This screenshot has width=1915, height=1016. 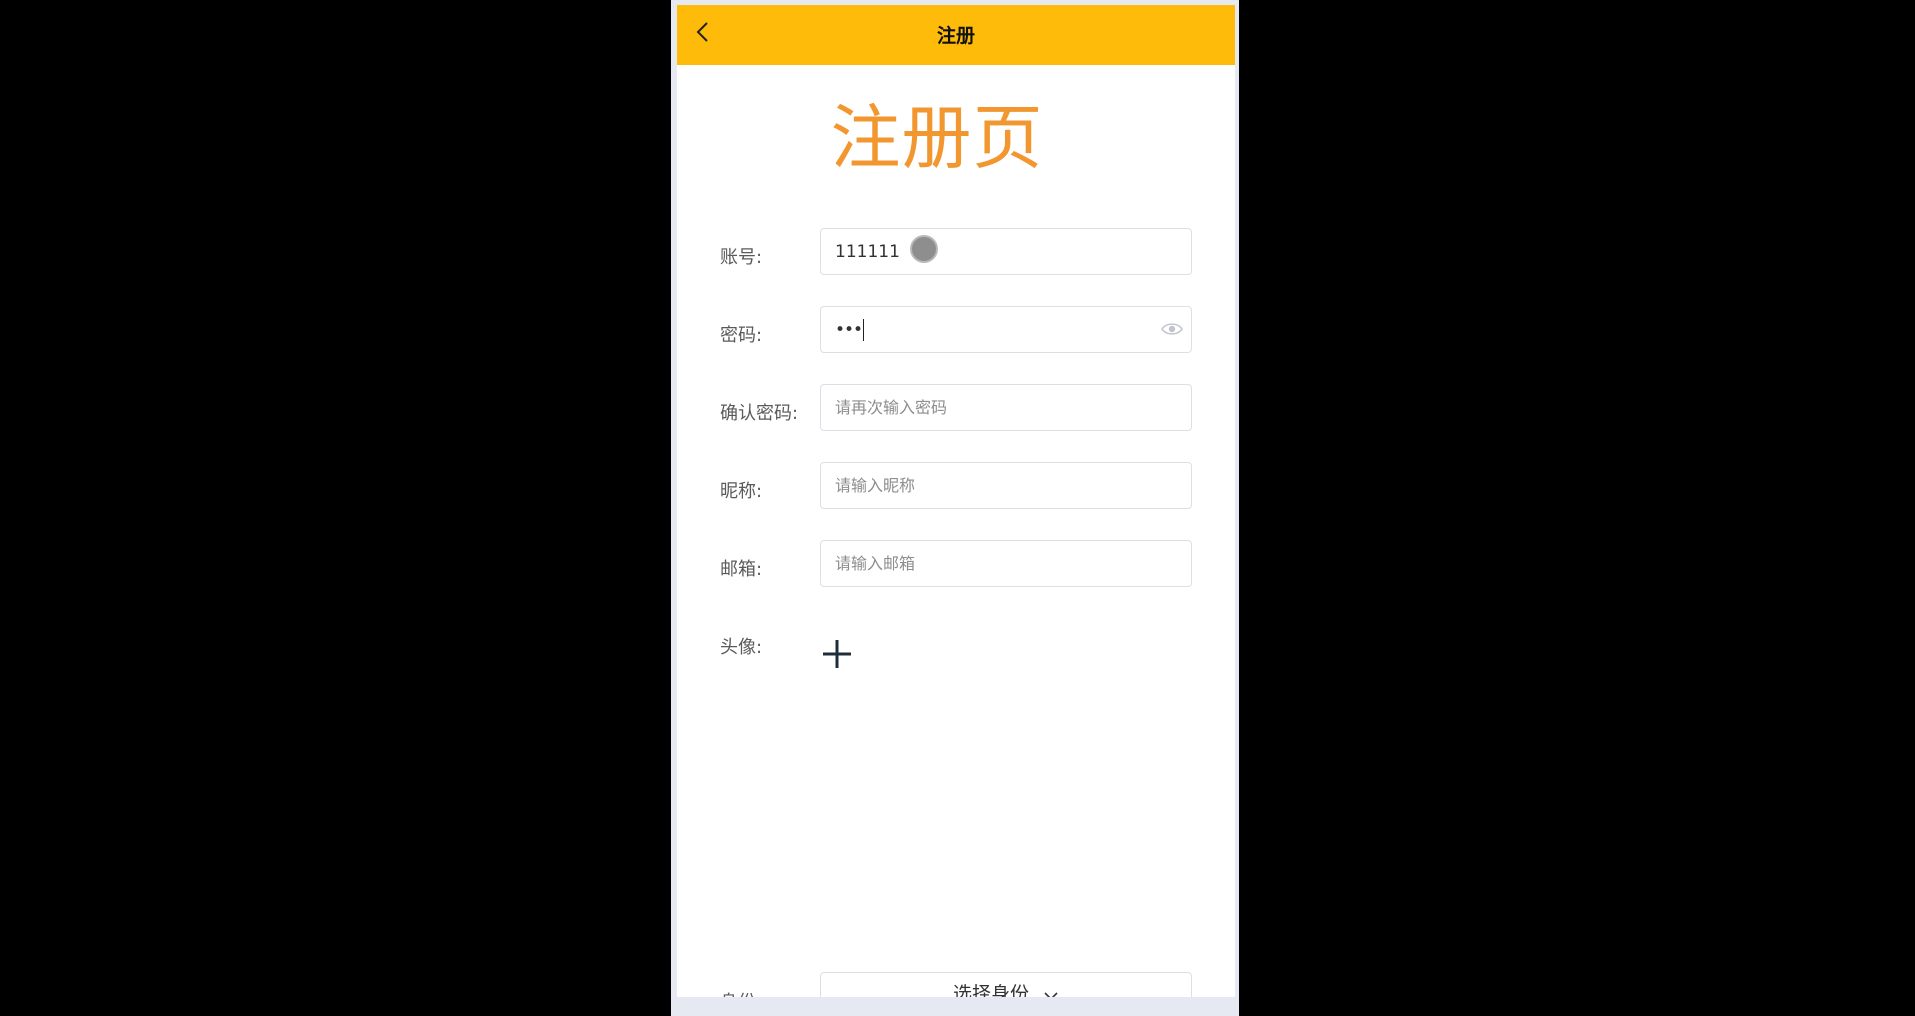 What do you see at coordinates (741, 491) in the screenshot?
I see `nickname-label: 昵称:` at bounding box center [741, 491].